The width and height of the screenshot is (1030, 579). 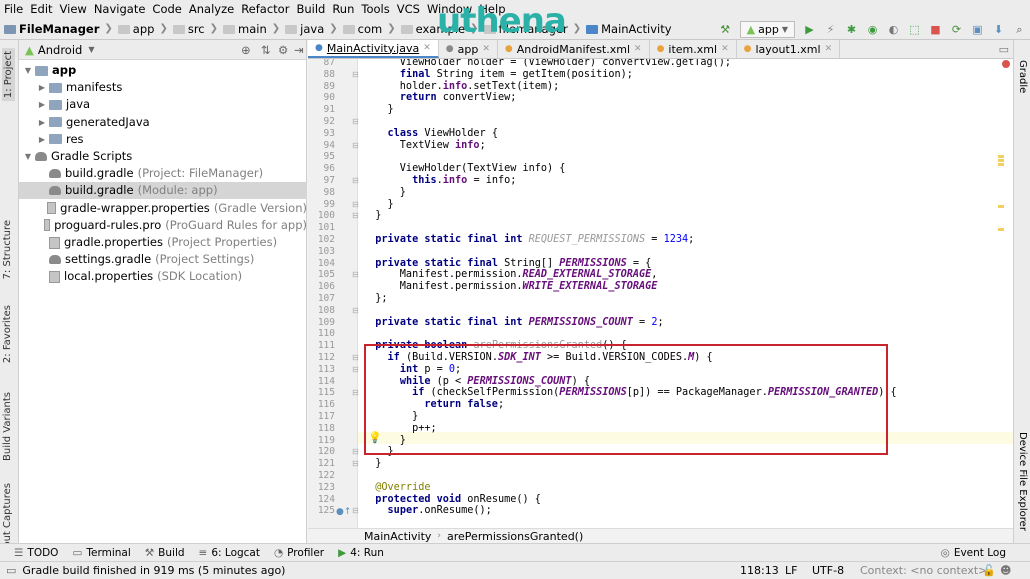 What do you see at coordinates (60, 50) in the screenshot?
I see `project-view-select: Android` at bounding box center [60, 50].